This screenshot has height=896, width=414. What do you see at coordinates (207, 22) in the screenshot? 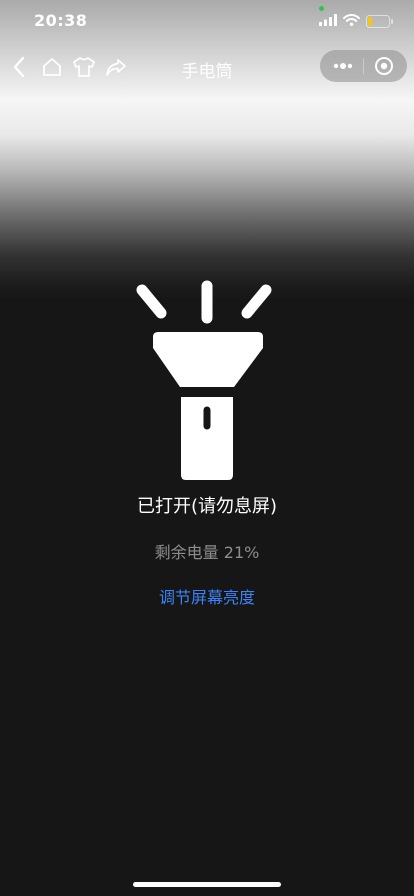
I see `status-bar: 20:38` at bounding box center [207, 22].